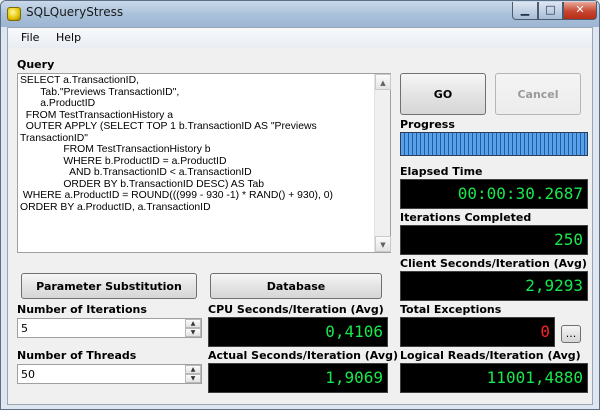 This screenshot has height=410, width=600. What do you see at coordinates (466, 217) in the screenshot?
I see `iterations-completed-label: Iterations Completed` at bounding box center [466, 217].